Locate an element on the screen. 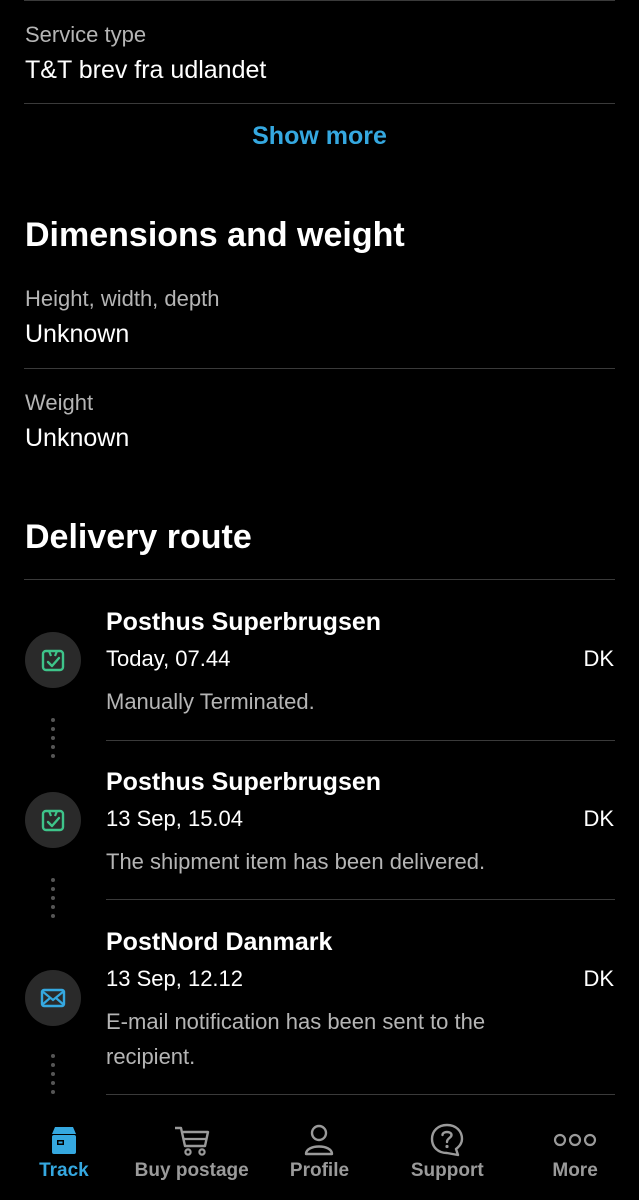  event-description: Manually Terminated. is located at coordinates (210, 701).